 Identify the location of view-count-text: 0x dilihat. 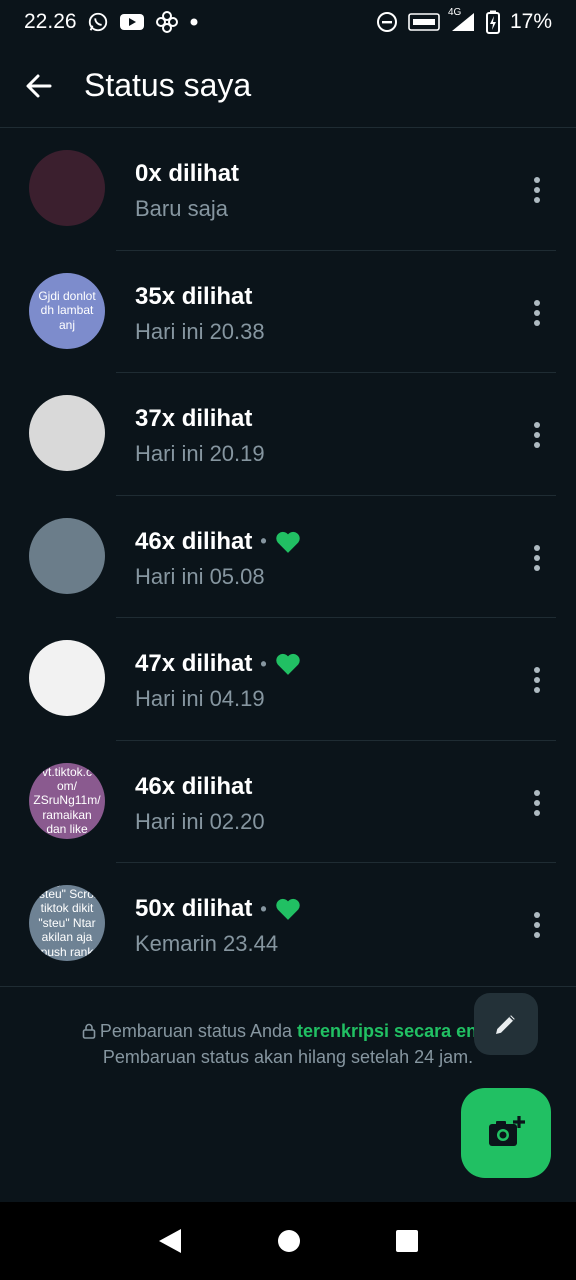
(187, 173).